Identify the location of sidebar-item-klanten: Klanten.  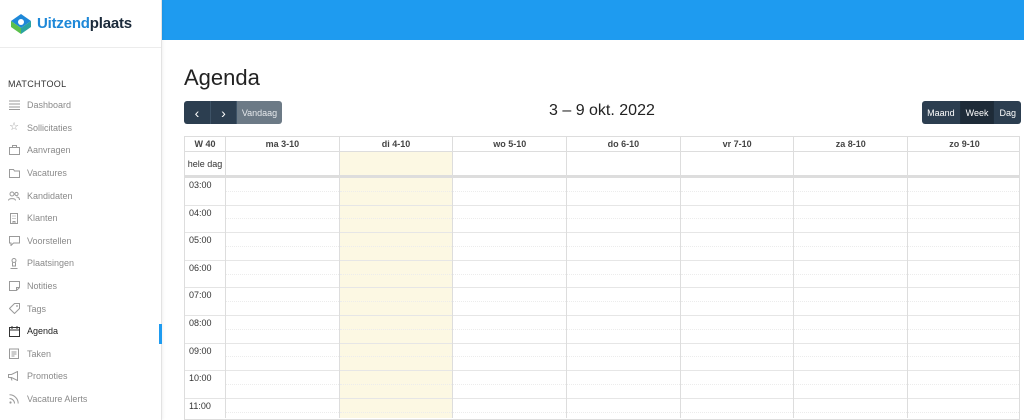
(81, 218).